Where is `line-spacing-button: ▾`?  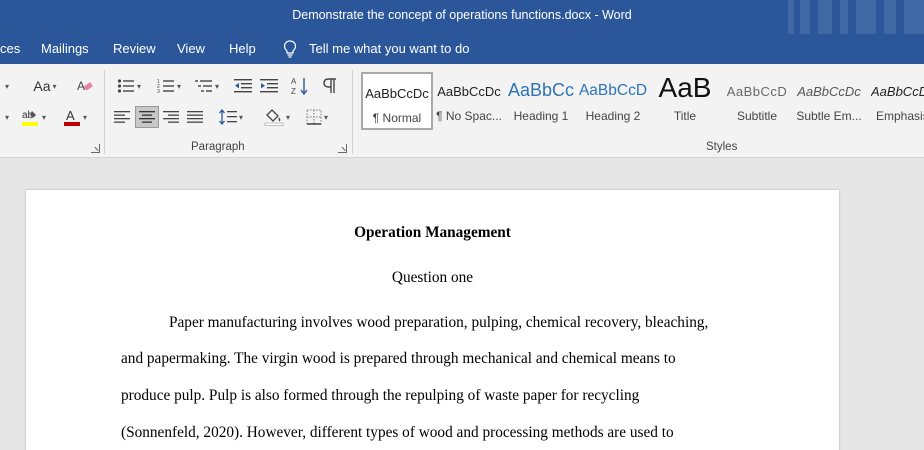
line-spacing-button: ▾ is located at coordinates (231, 117).